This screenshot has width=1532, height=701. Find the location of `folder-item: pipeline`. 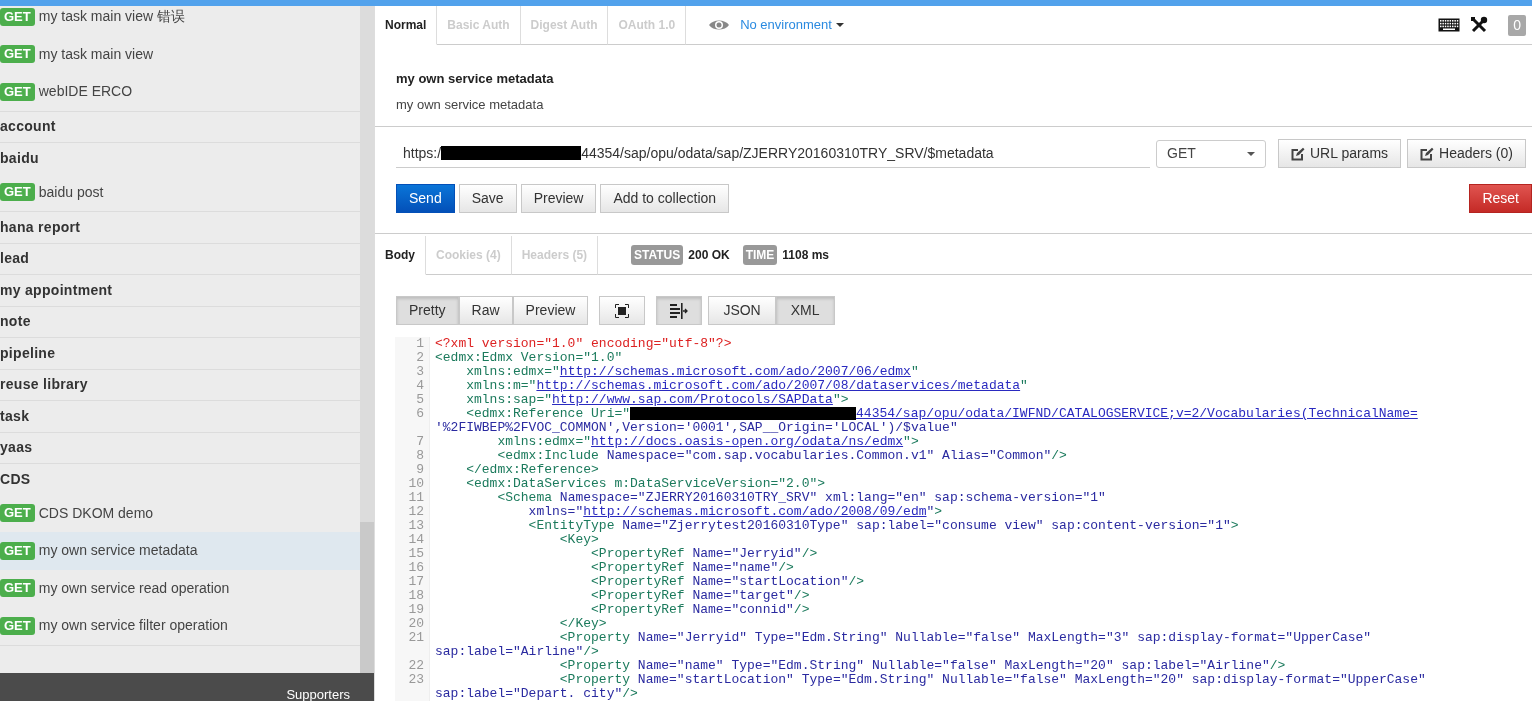

folder-item: pipeline is located at coordinates (180, 353).